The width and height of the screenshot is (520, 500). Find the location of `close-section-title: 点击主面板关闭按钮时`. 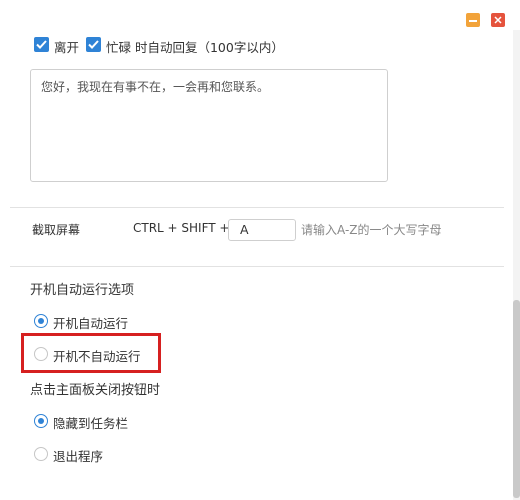

close-section-title: 点击主面板关闭按钮时 is located at coordinates (95, 390).